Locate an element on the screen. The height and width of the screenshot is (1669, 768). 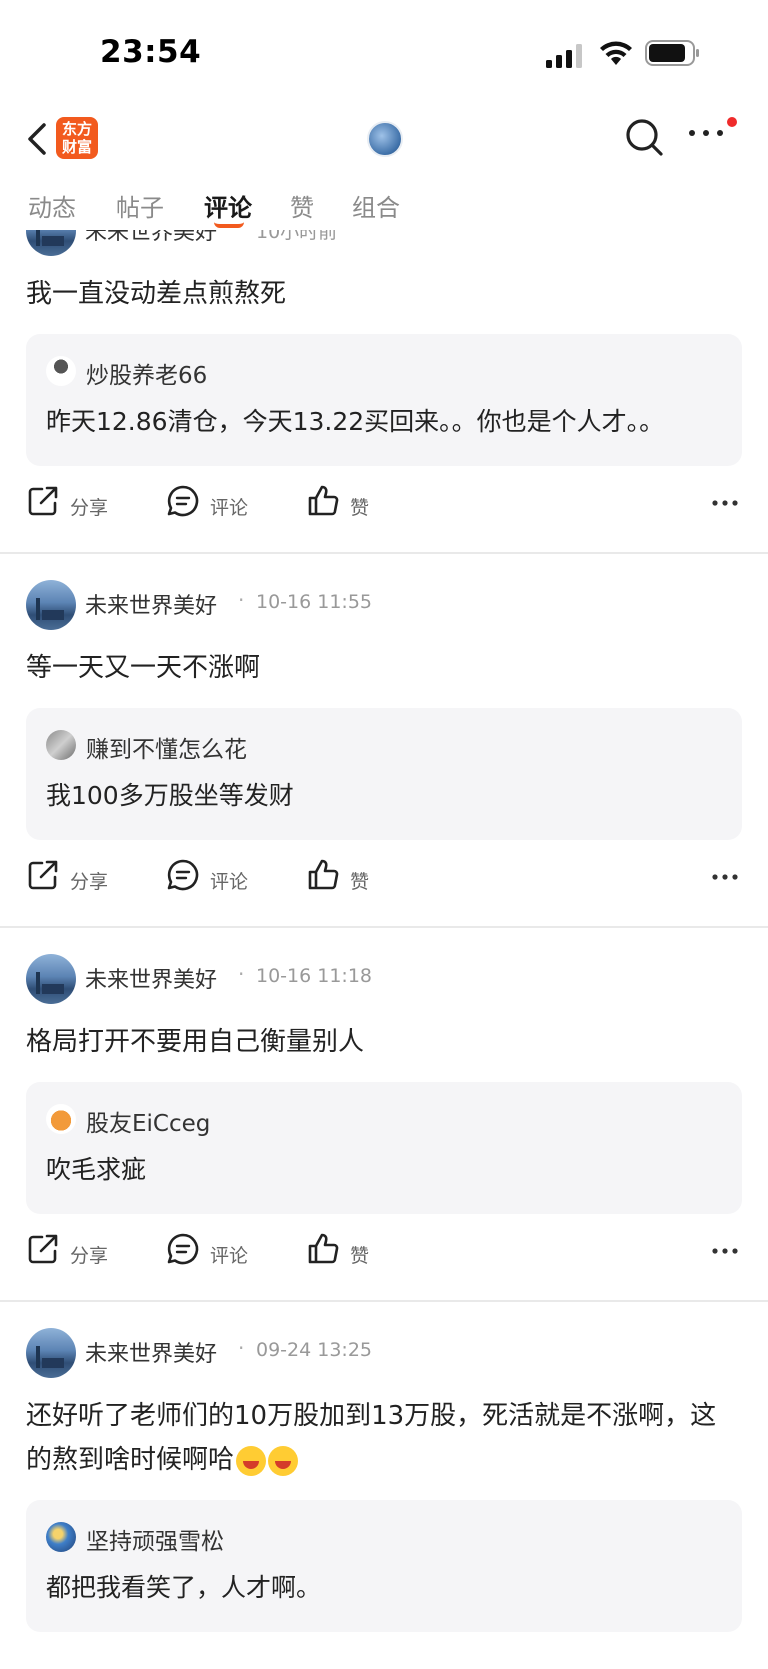
comment-header: 未来世界美好 · 10-16 11:18 is located at coordinates (384, 979).